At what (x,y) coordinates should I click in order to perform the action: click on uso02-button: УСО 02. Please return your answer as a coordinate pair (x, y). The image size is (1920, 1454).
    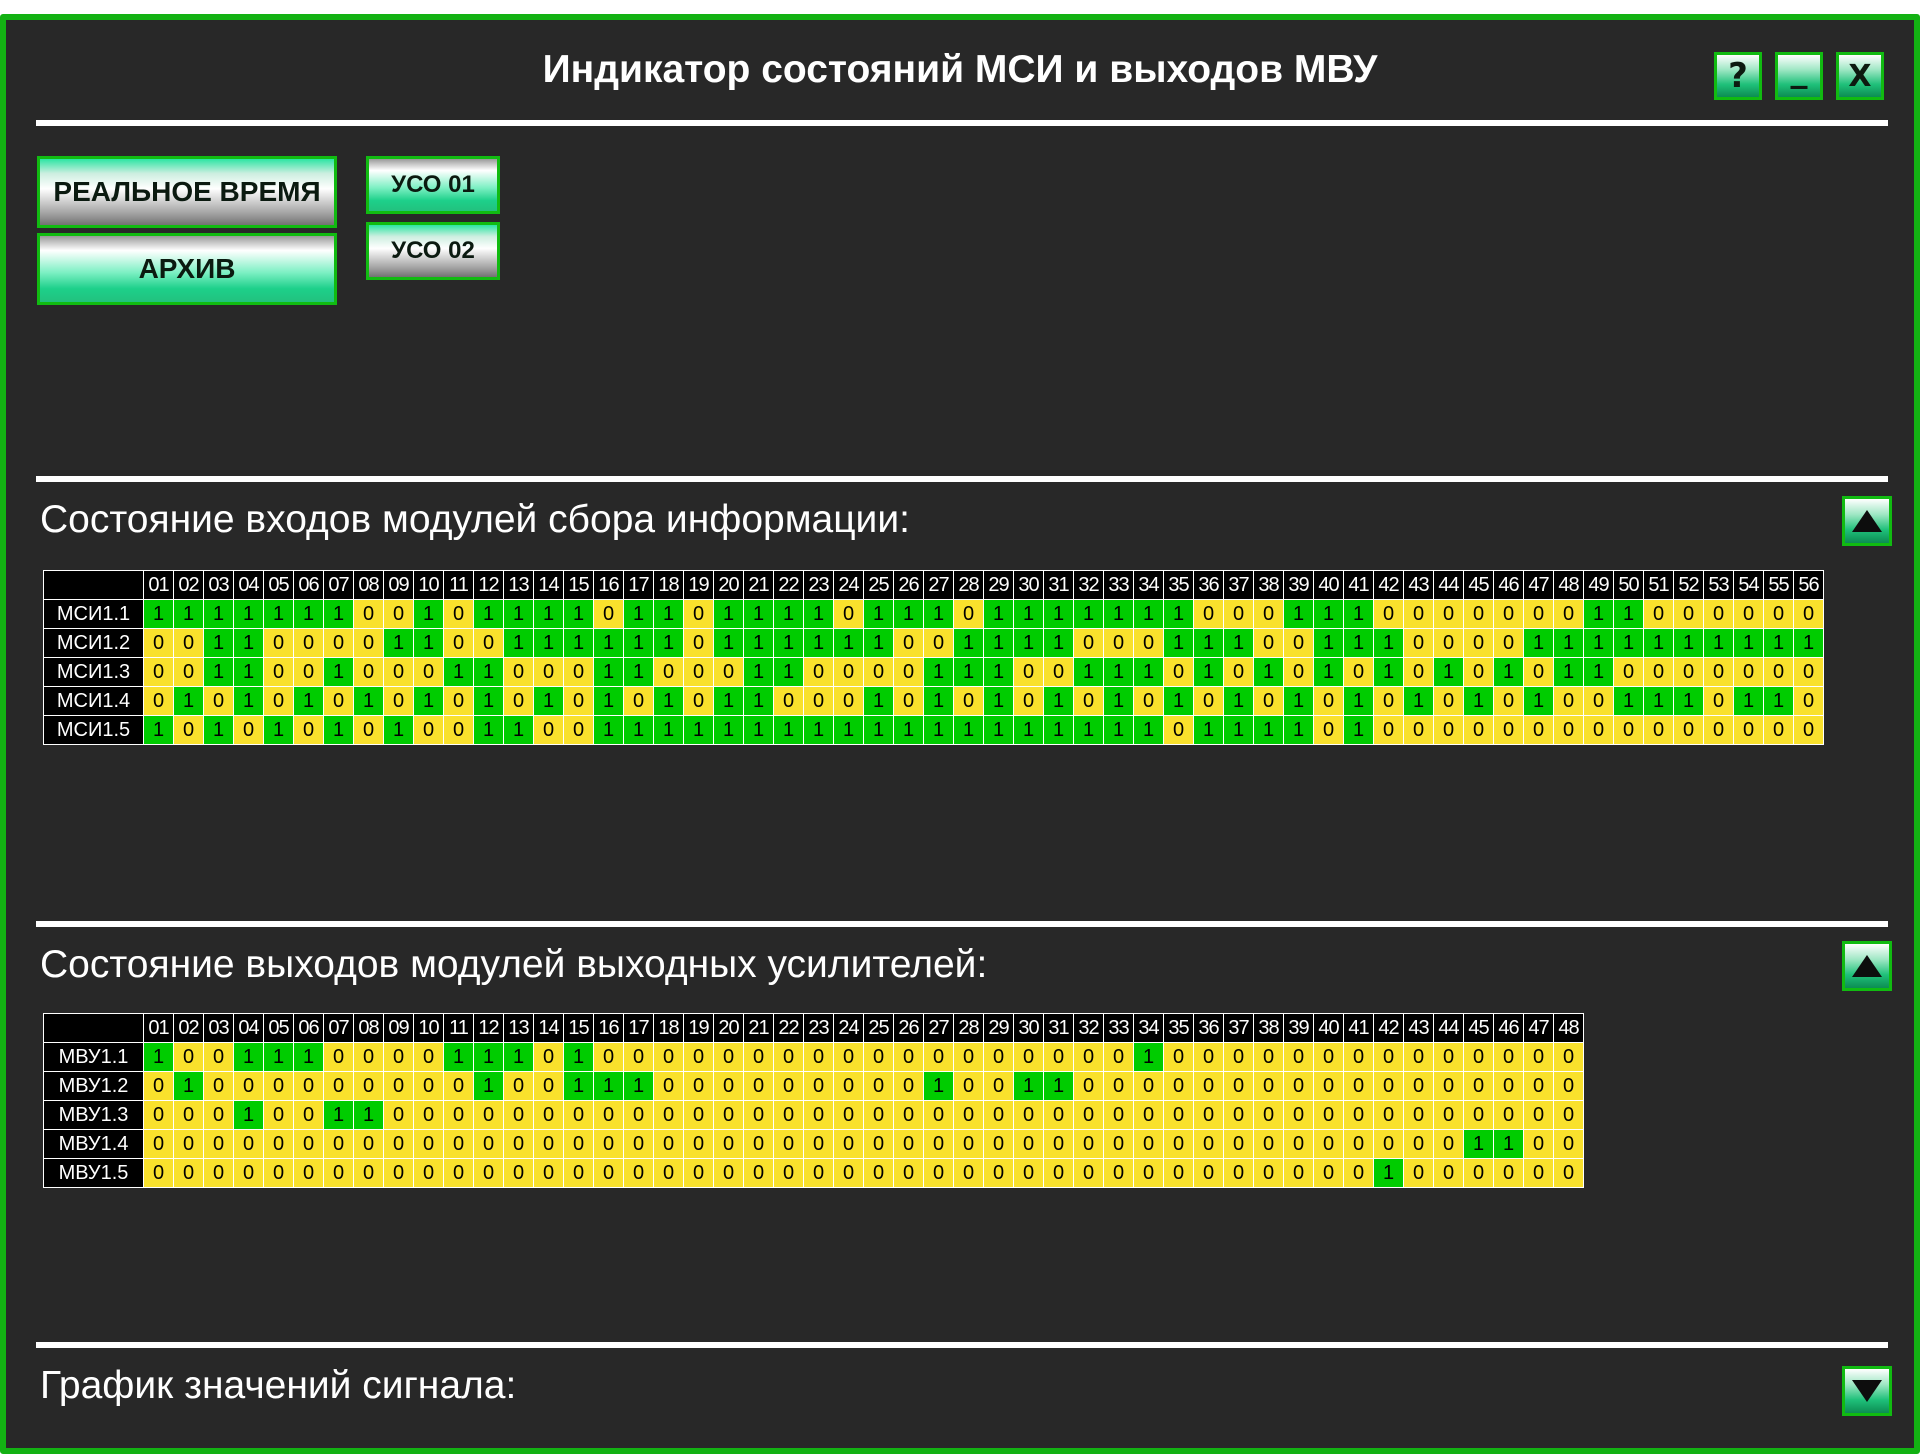
    Looking at the image, I should click on (433, 251).